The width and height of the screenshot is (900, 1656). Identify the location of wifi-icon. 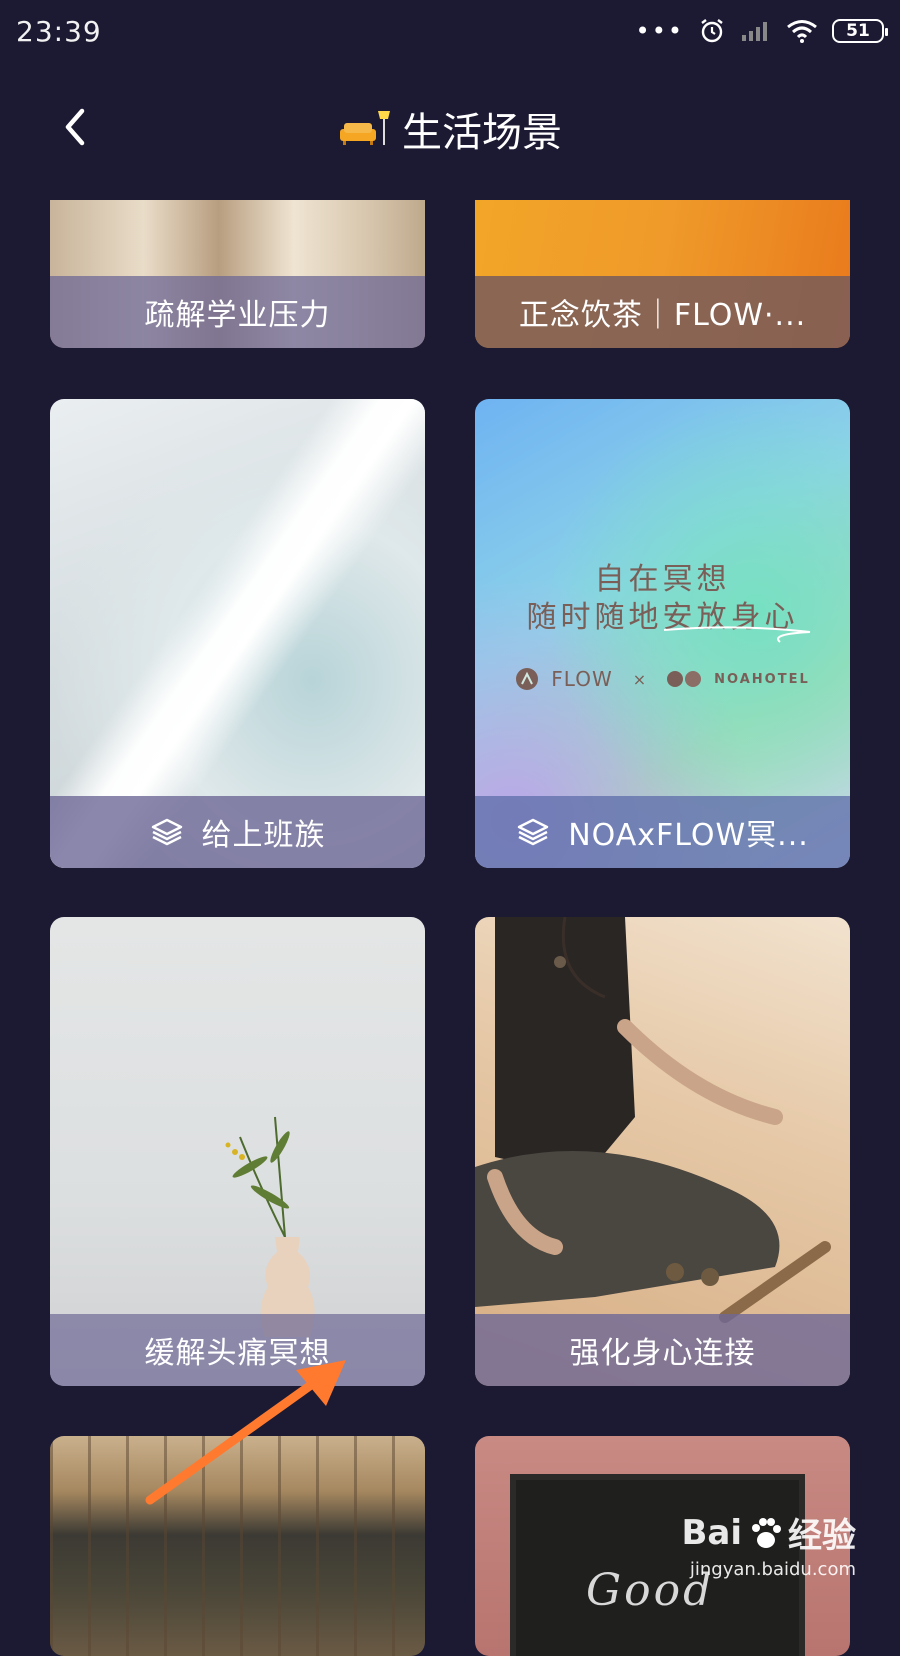
(802, 31).